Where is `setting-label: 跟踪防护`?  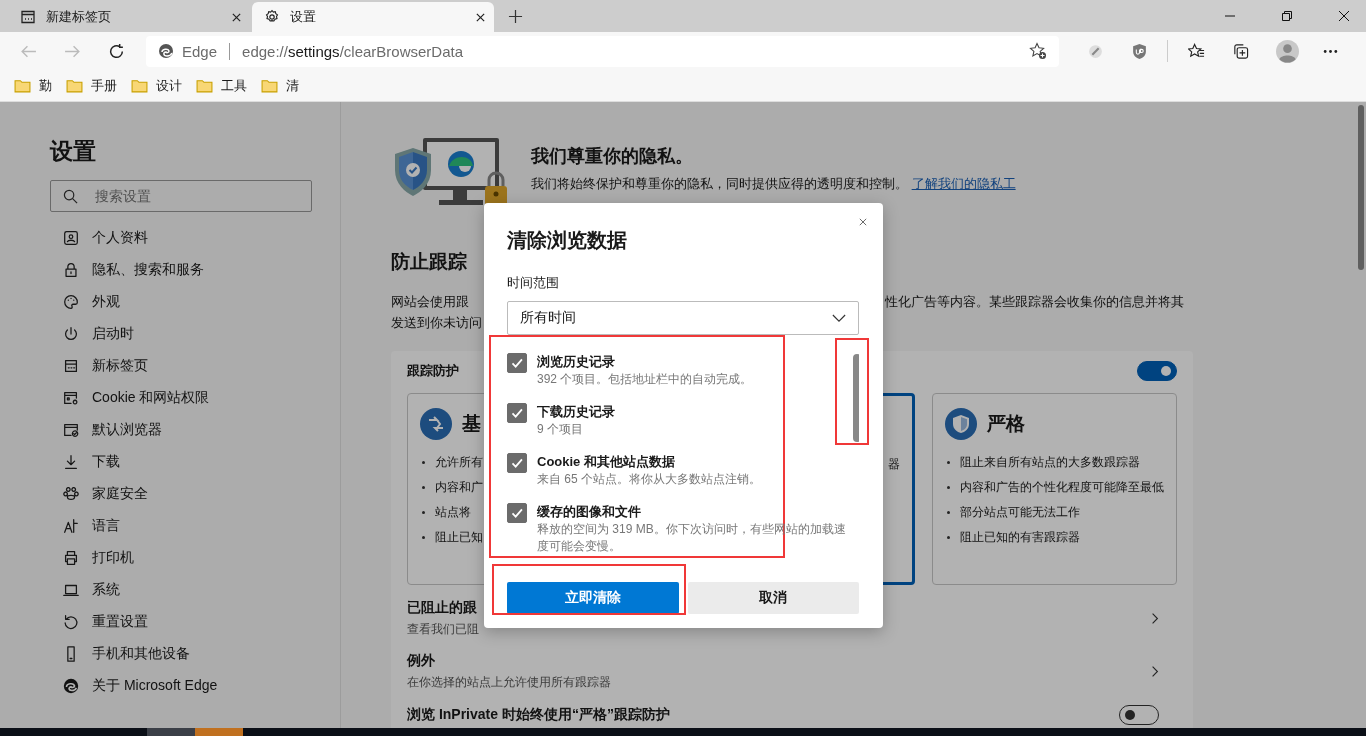 setting-label: 跟踪防护 is located at coordinates (433, 371).